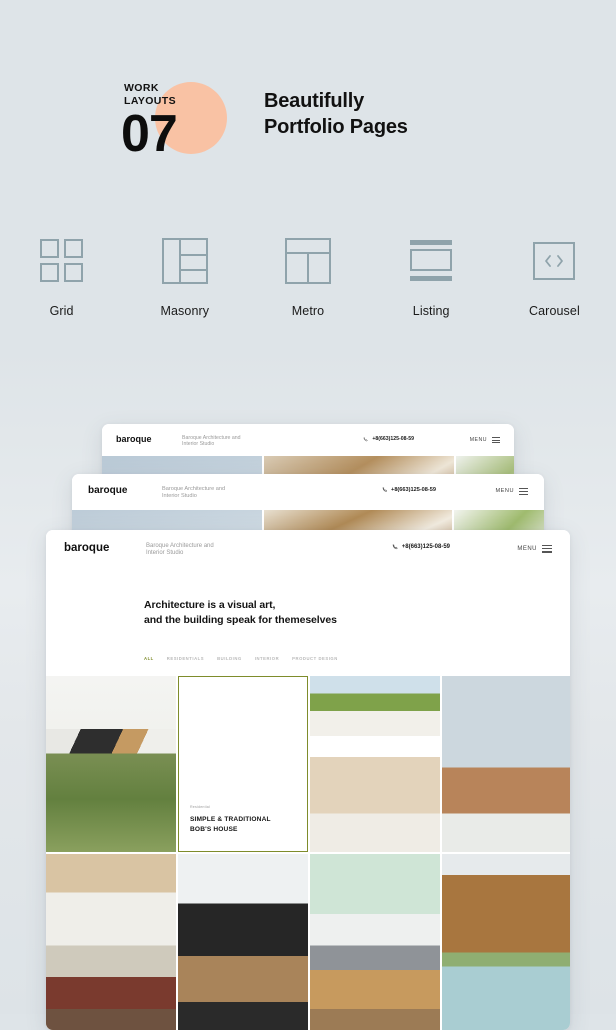 This screenshot has width=616, height=1030. Describe the element at coordinates (149, 134) in the screenshot. I see `layout-count: 07` at that location.